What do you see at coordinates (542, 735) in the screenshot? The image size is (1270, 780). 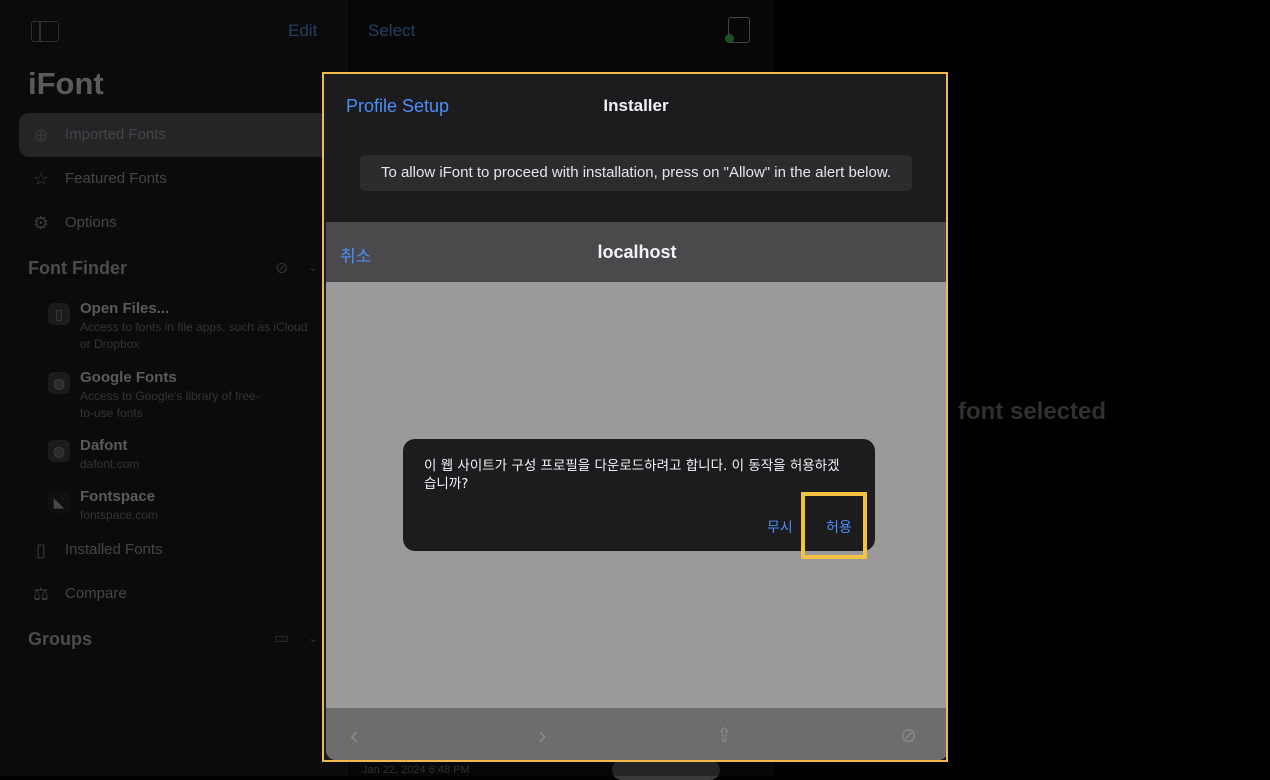 I see `forward-arrow-icon: ›` at bounding box center [542, 735].